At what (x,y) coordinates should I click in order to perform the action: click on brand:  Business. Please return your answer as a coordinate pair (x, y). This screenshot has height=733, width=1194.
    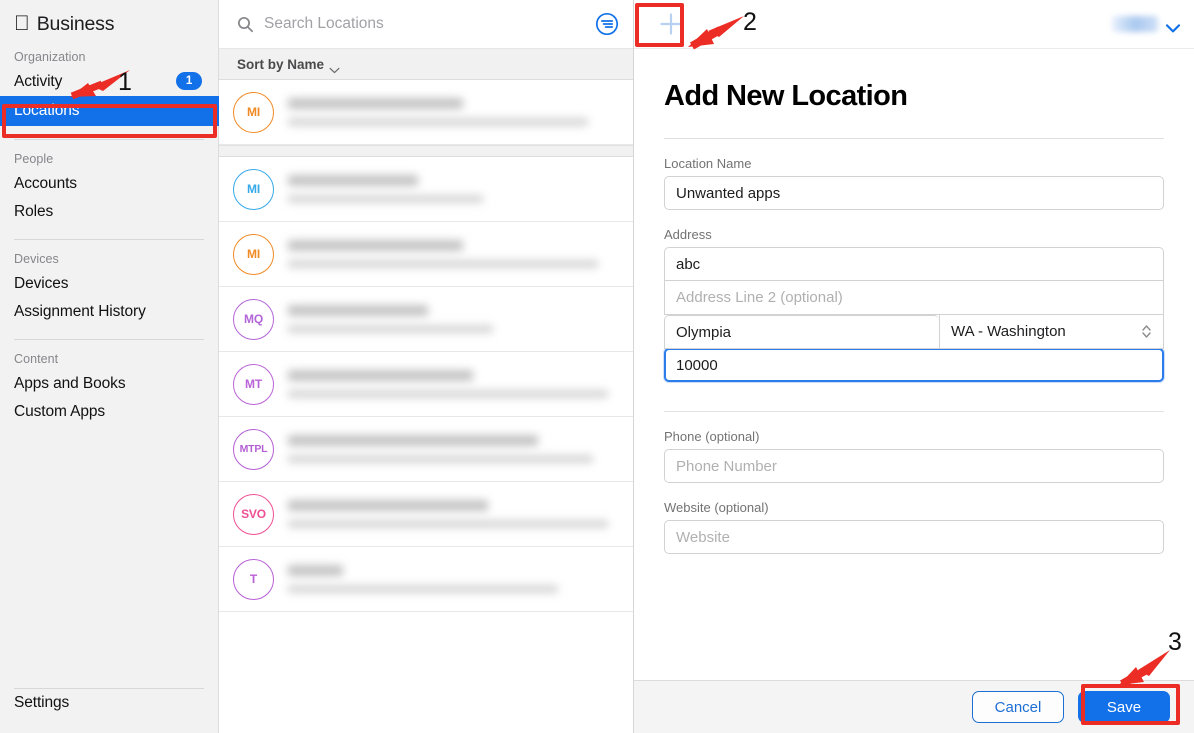
    Looking at the image, I should click on (109, 19).